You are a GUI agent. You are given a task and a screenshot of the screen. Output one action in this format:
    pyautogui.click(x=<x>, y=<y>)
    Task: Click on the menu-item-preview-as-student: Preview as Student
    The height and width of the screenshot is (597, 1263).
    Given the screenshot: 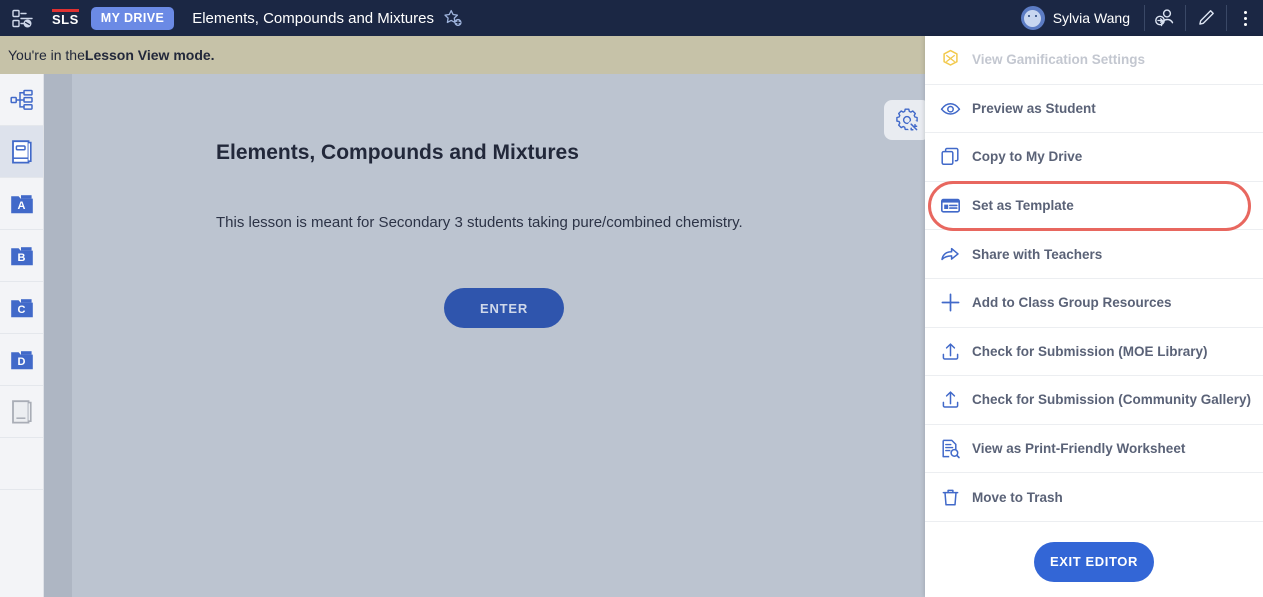 What is the action you would take?
    pyautogui.click(x=1094, y=109)
    